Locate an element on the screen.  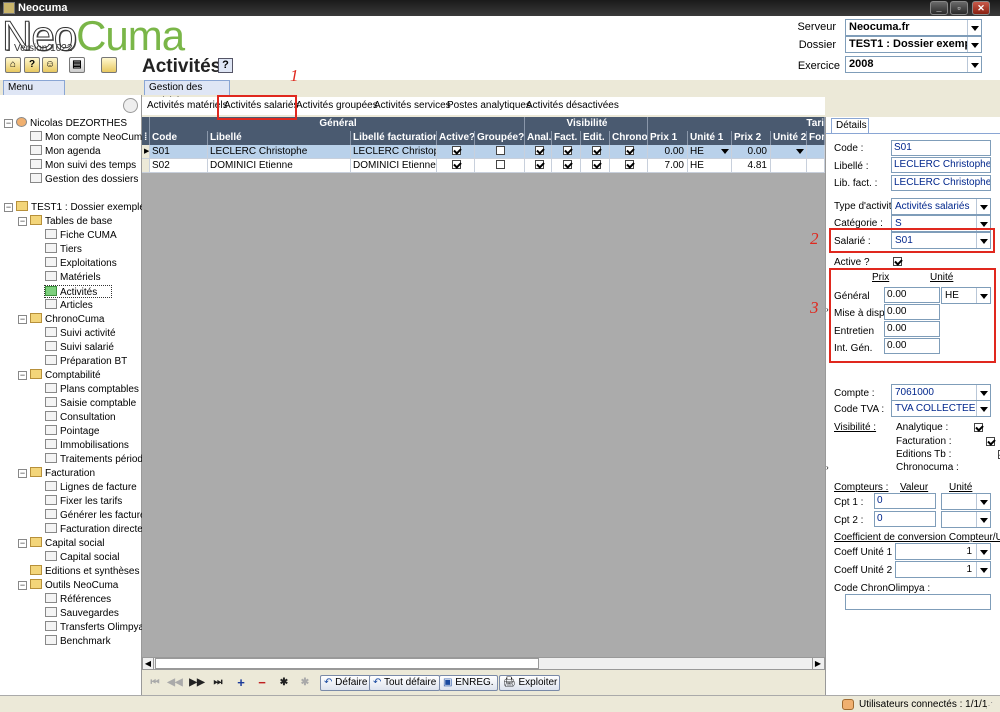
chrono-checkbox is located at coordinates (629, 150).